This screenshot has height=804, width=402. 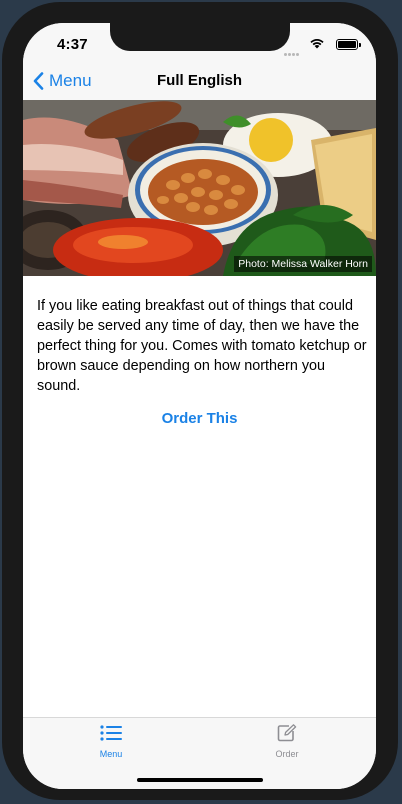 What do you see at coordinates (348, 44) in the screenshot?
I see `battery-icon` at bounding box center [348, 44].